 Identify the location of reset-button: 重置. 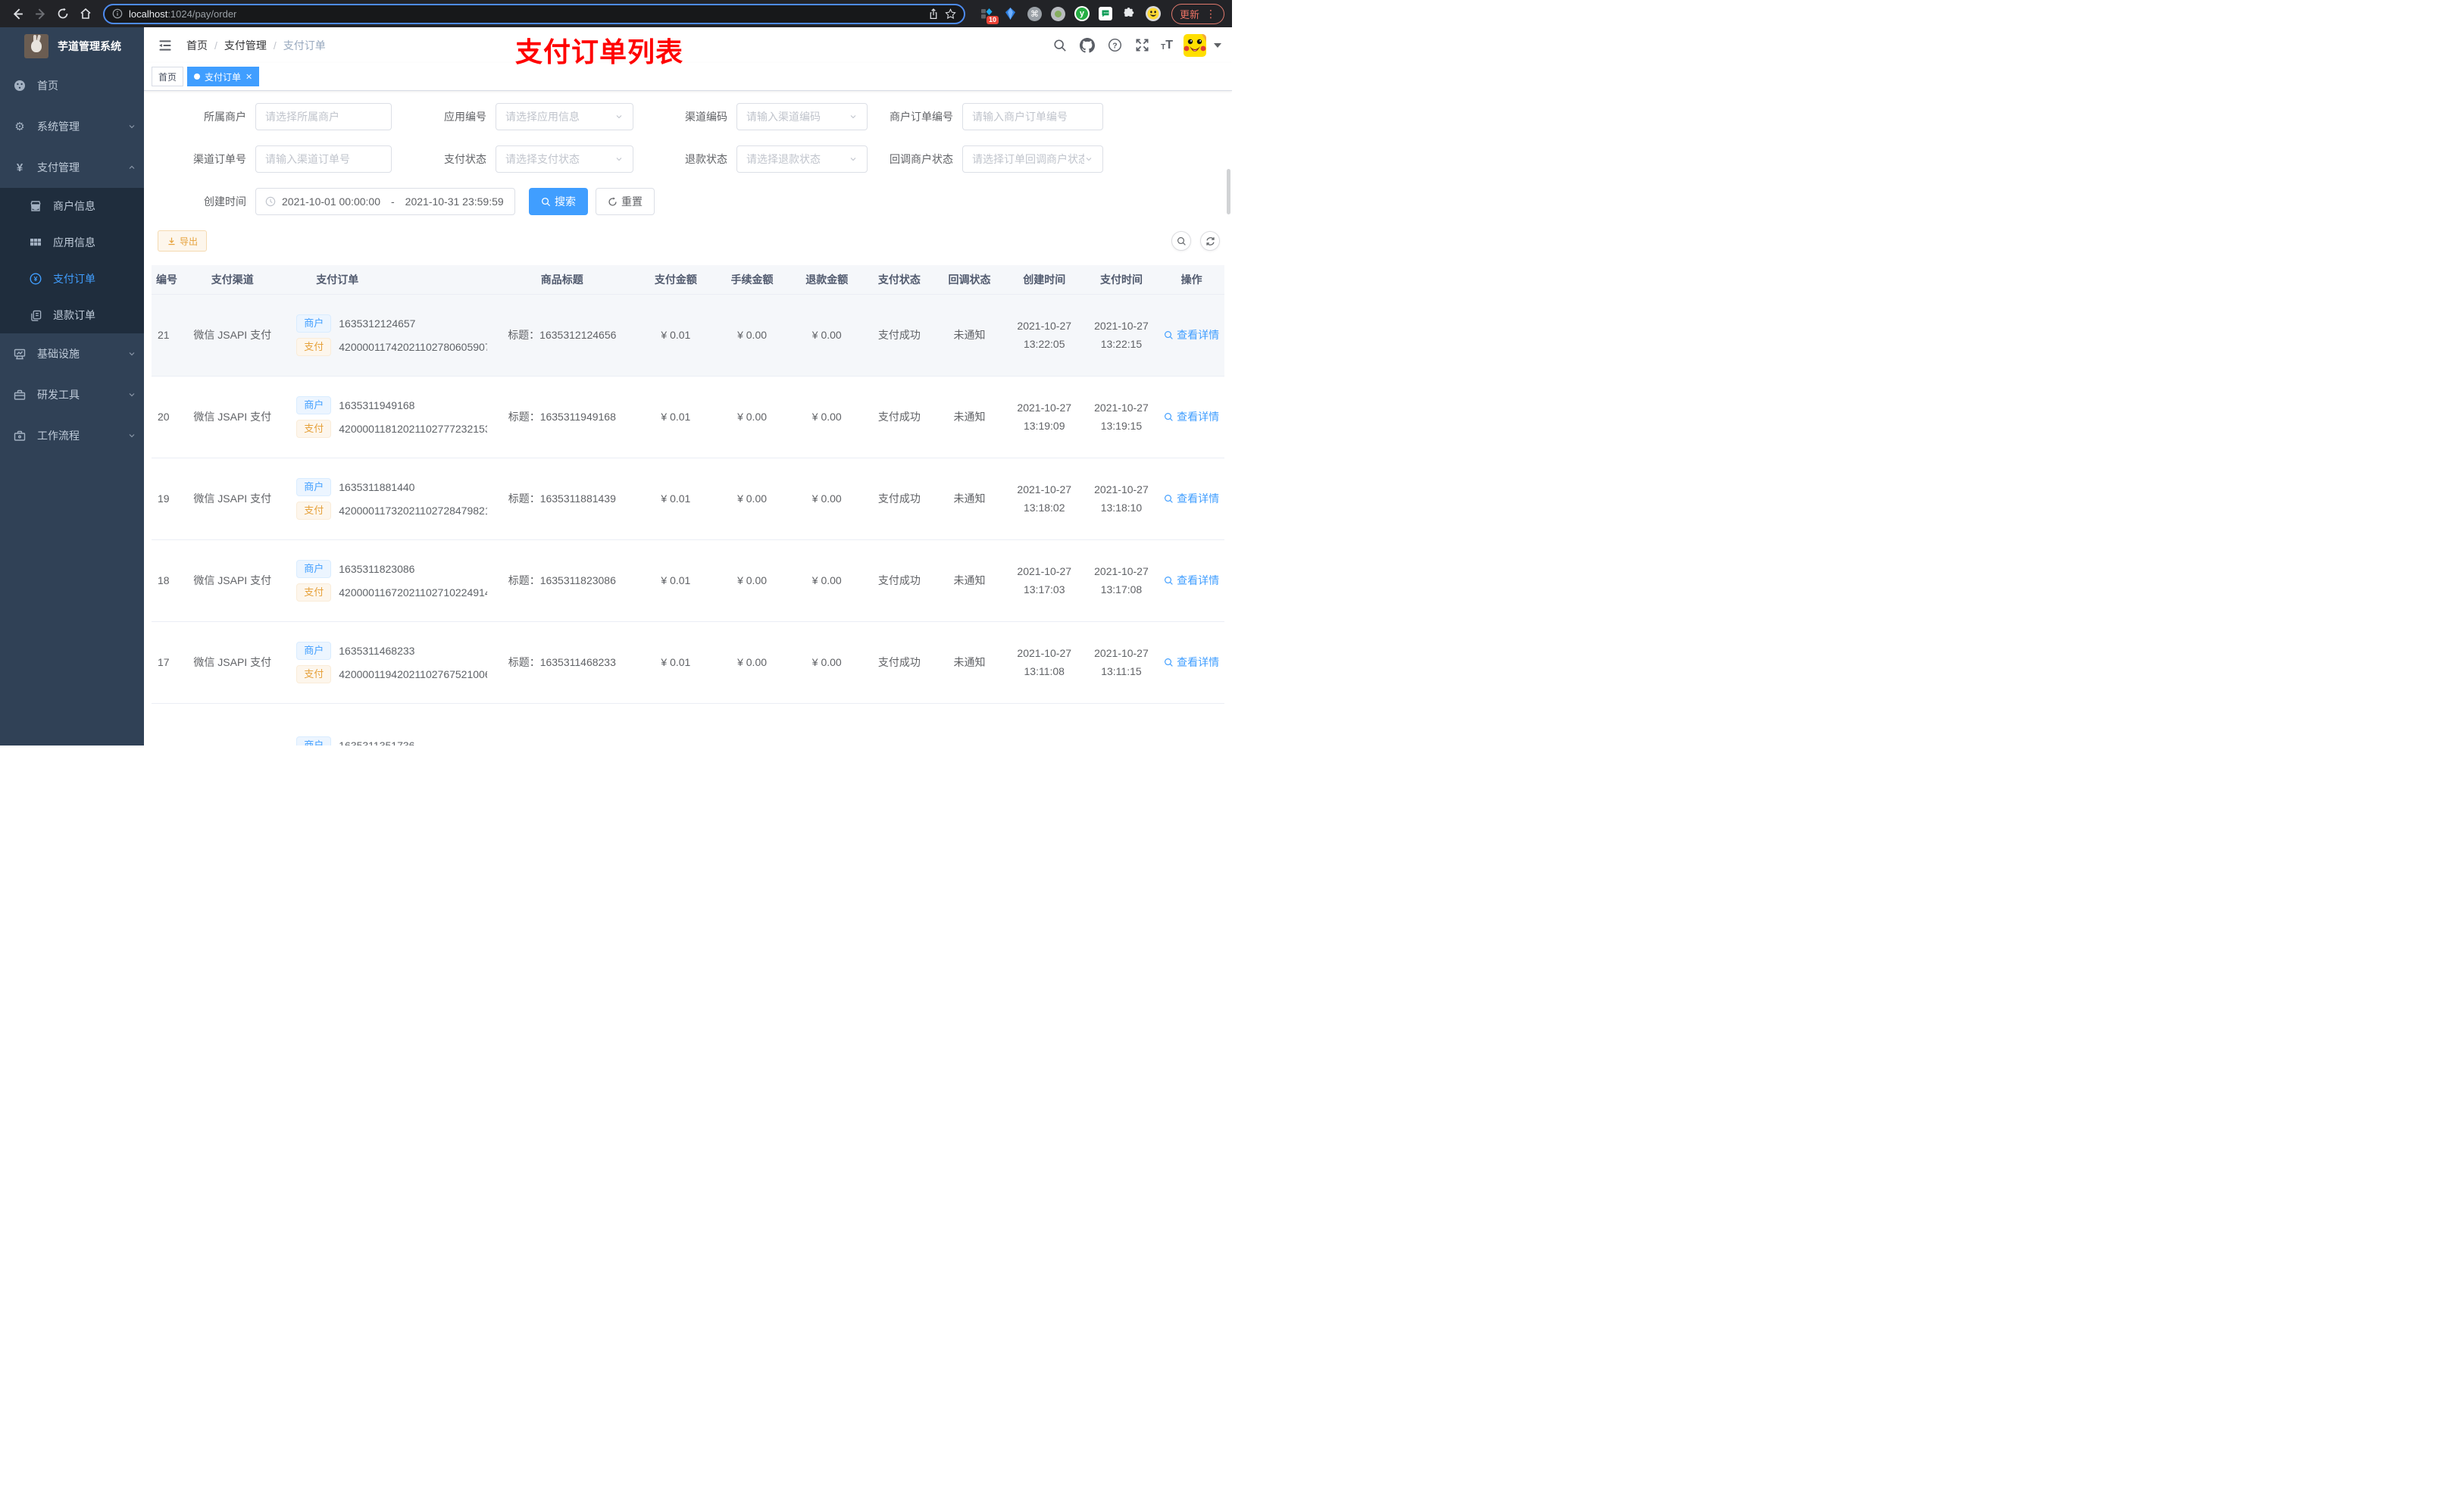
(625, 201).